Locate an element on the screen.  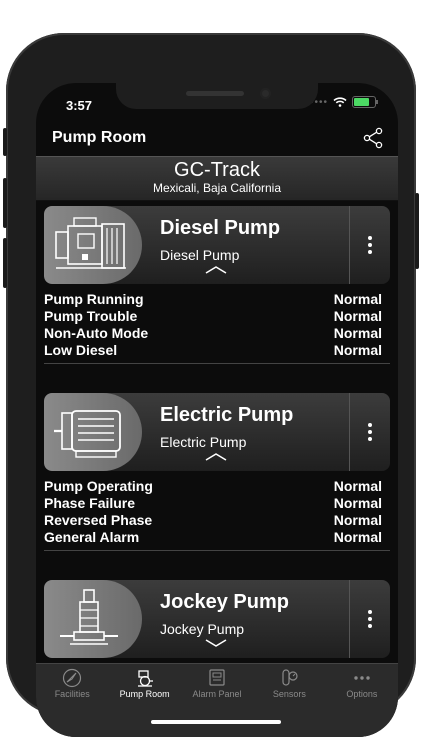
volume-up-button is located at coordinates (5, 203).